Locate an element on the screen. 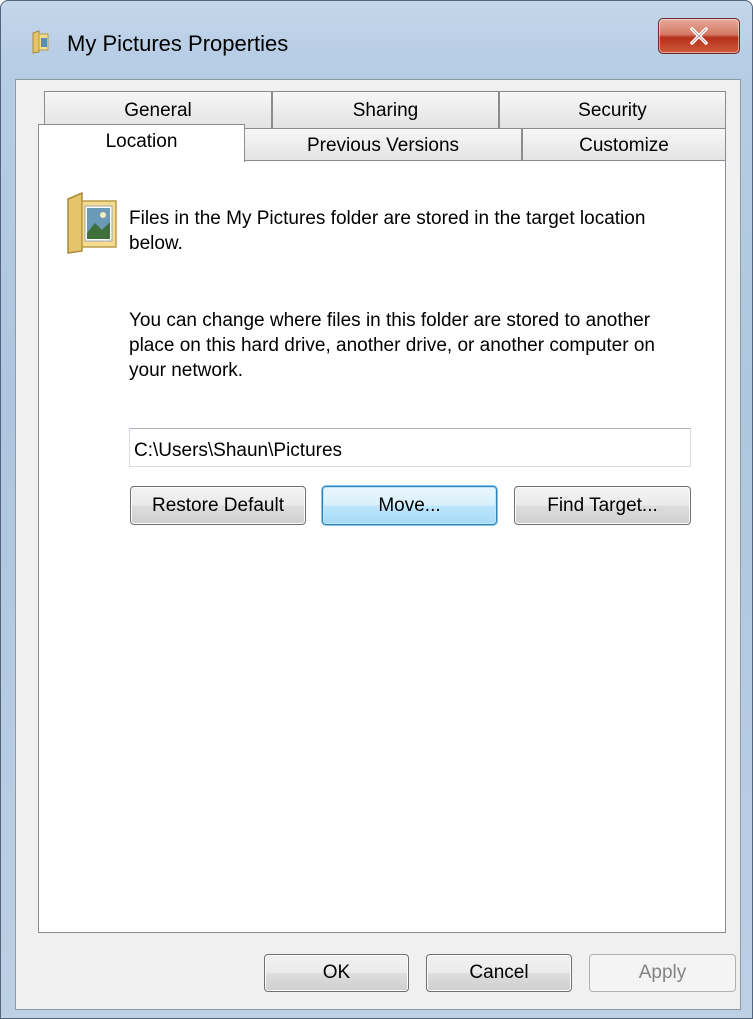 This screenshot has height=1019, width=753. button-label: OK is located at coordinates (336, 972).